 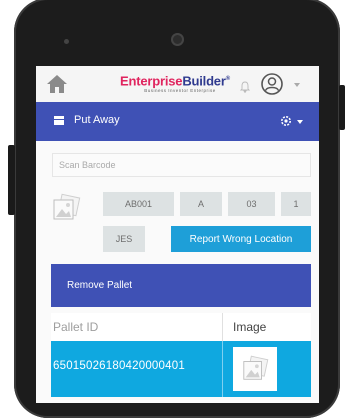 I want to click on table-row: 65015026180420000401, so click(x=181, y=369).